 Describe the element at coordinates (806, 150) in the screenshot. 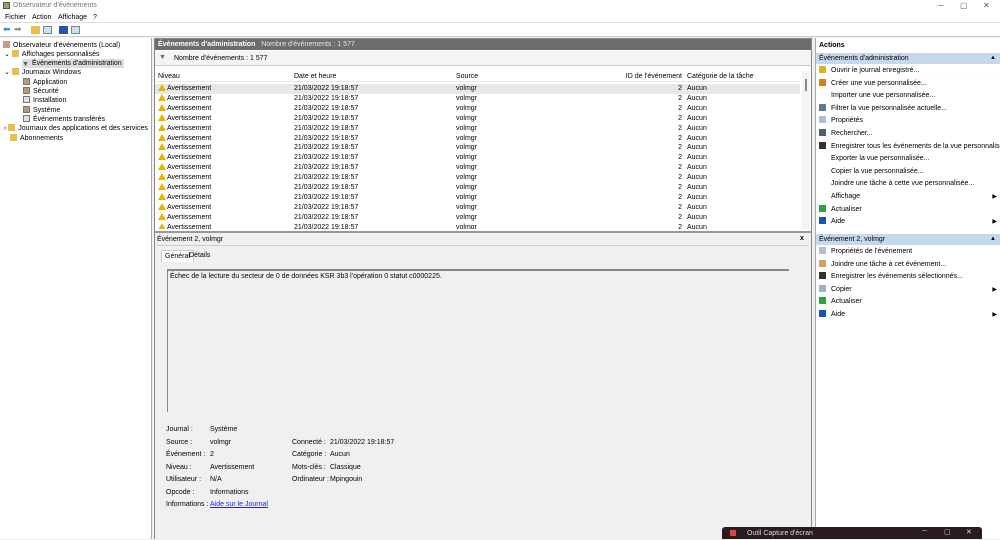

I see `list-scrollbar` at that location.